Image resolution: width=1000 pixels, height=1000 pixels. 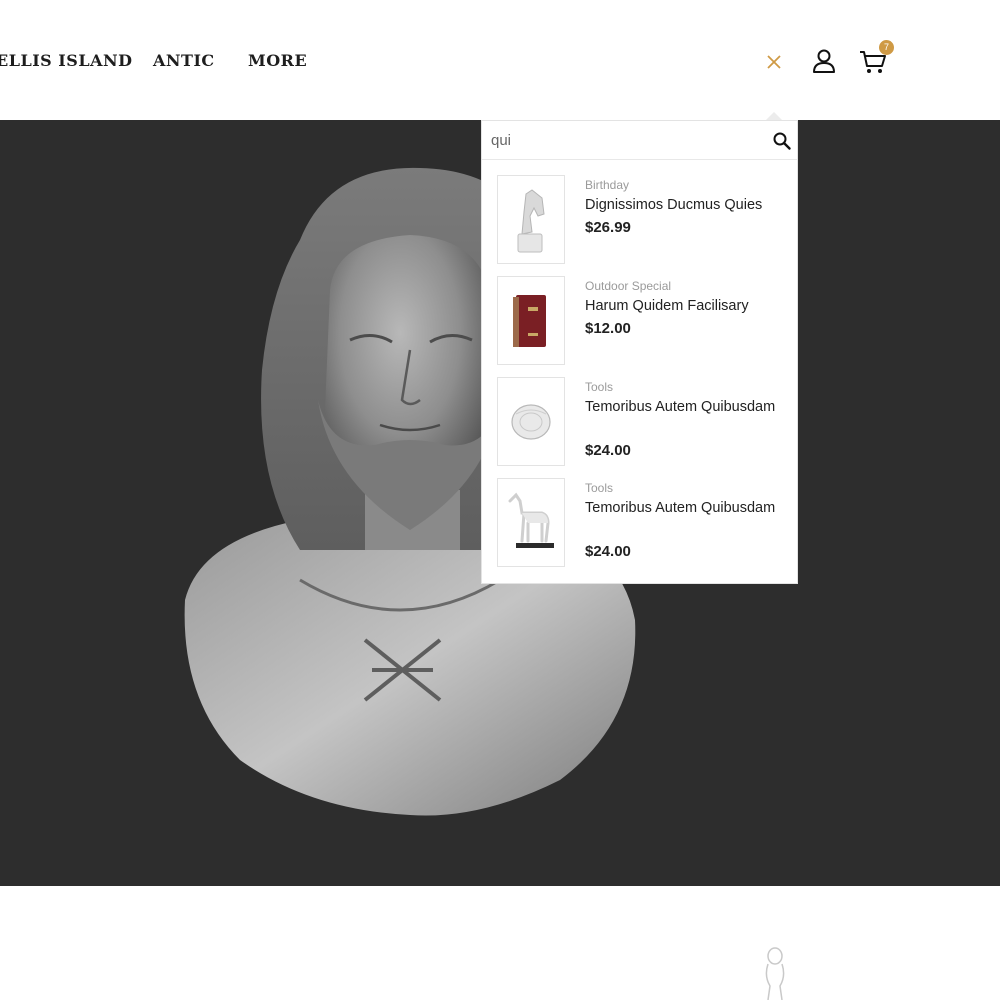 I want to click on nav-item-ellis-island: ELLIS ISLAND, so click(x=66, y=60).